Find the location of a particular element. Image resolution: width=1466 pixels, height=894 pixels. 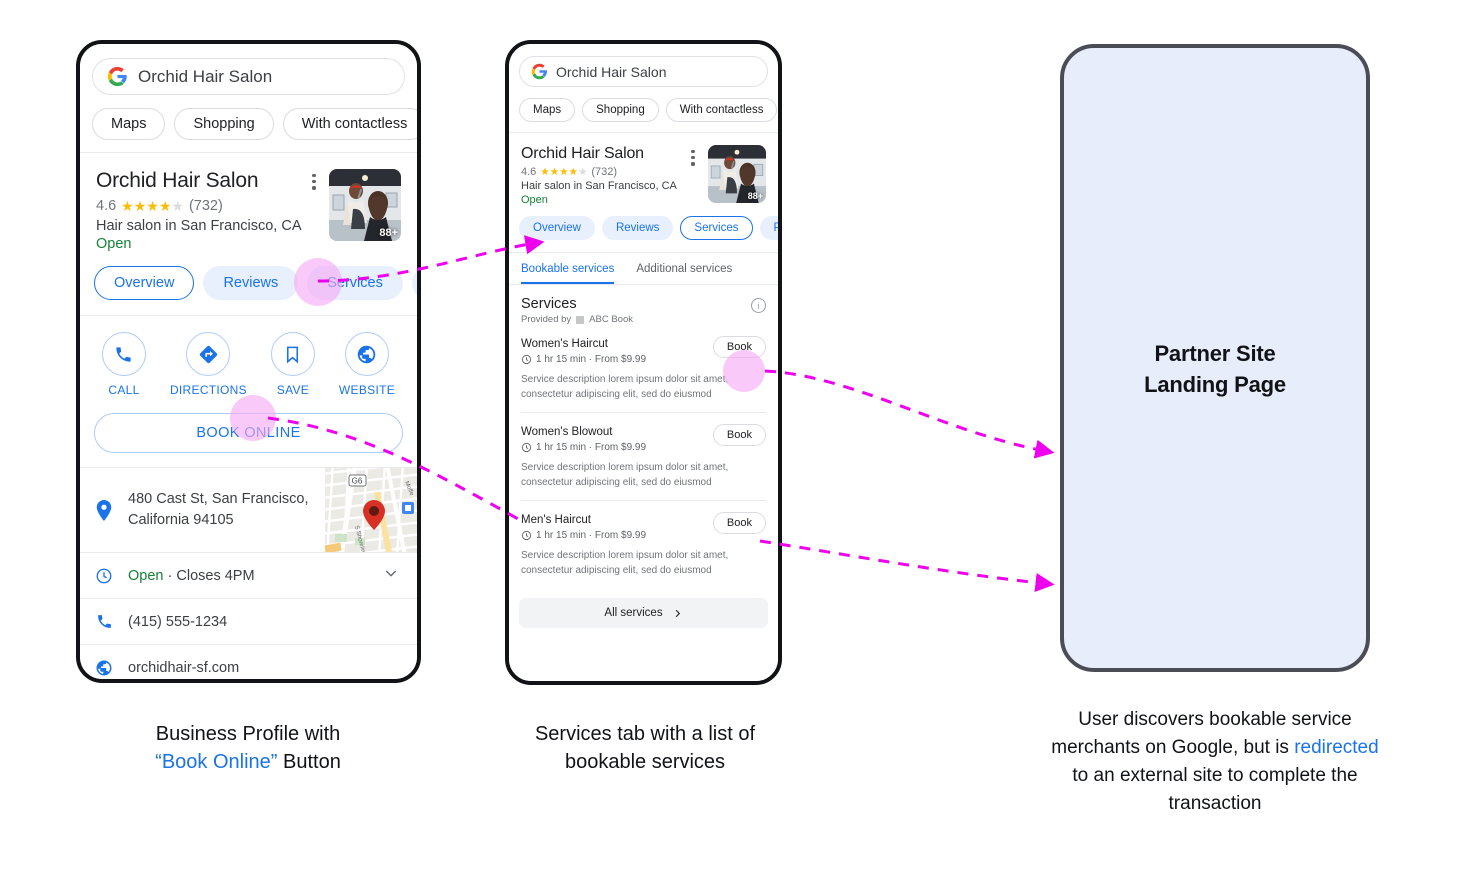

photo-count-badge: 88+ is located at coordinates (755, 196).